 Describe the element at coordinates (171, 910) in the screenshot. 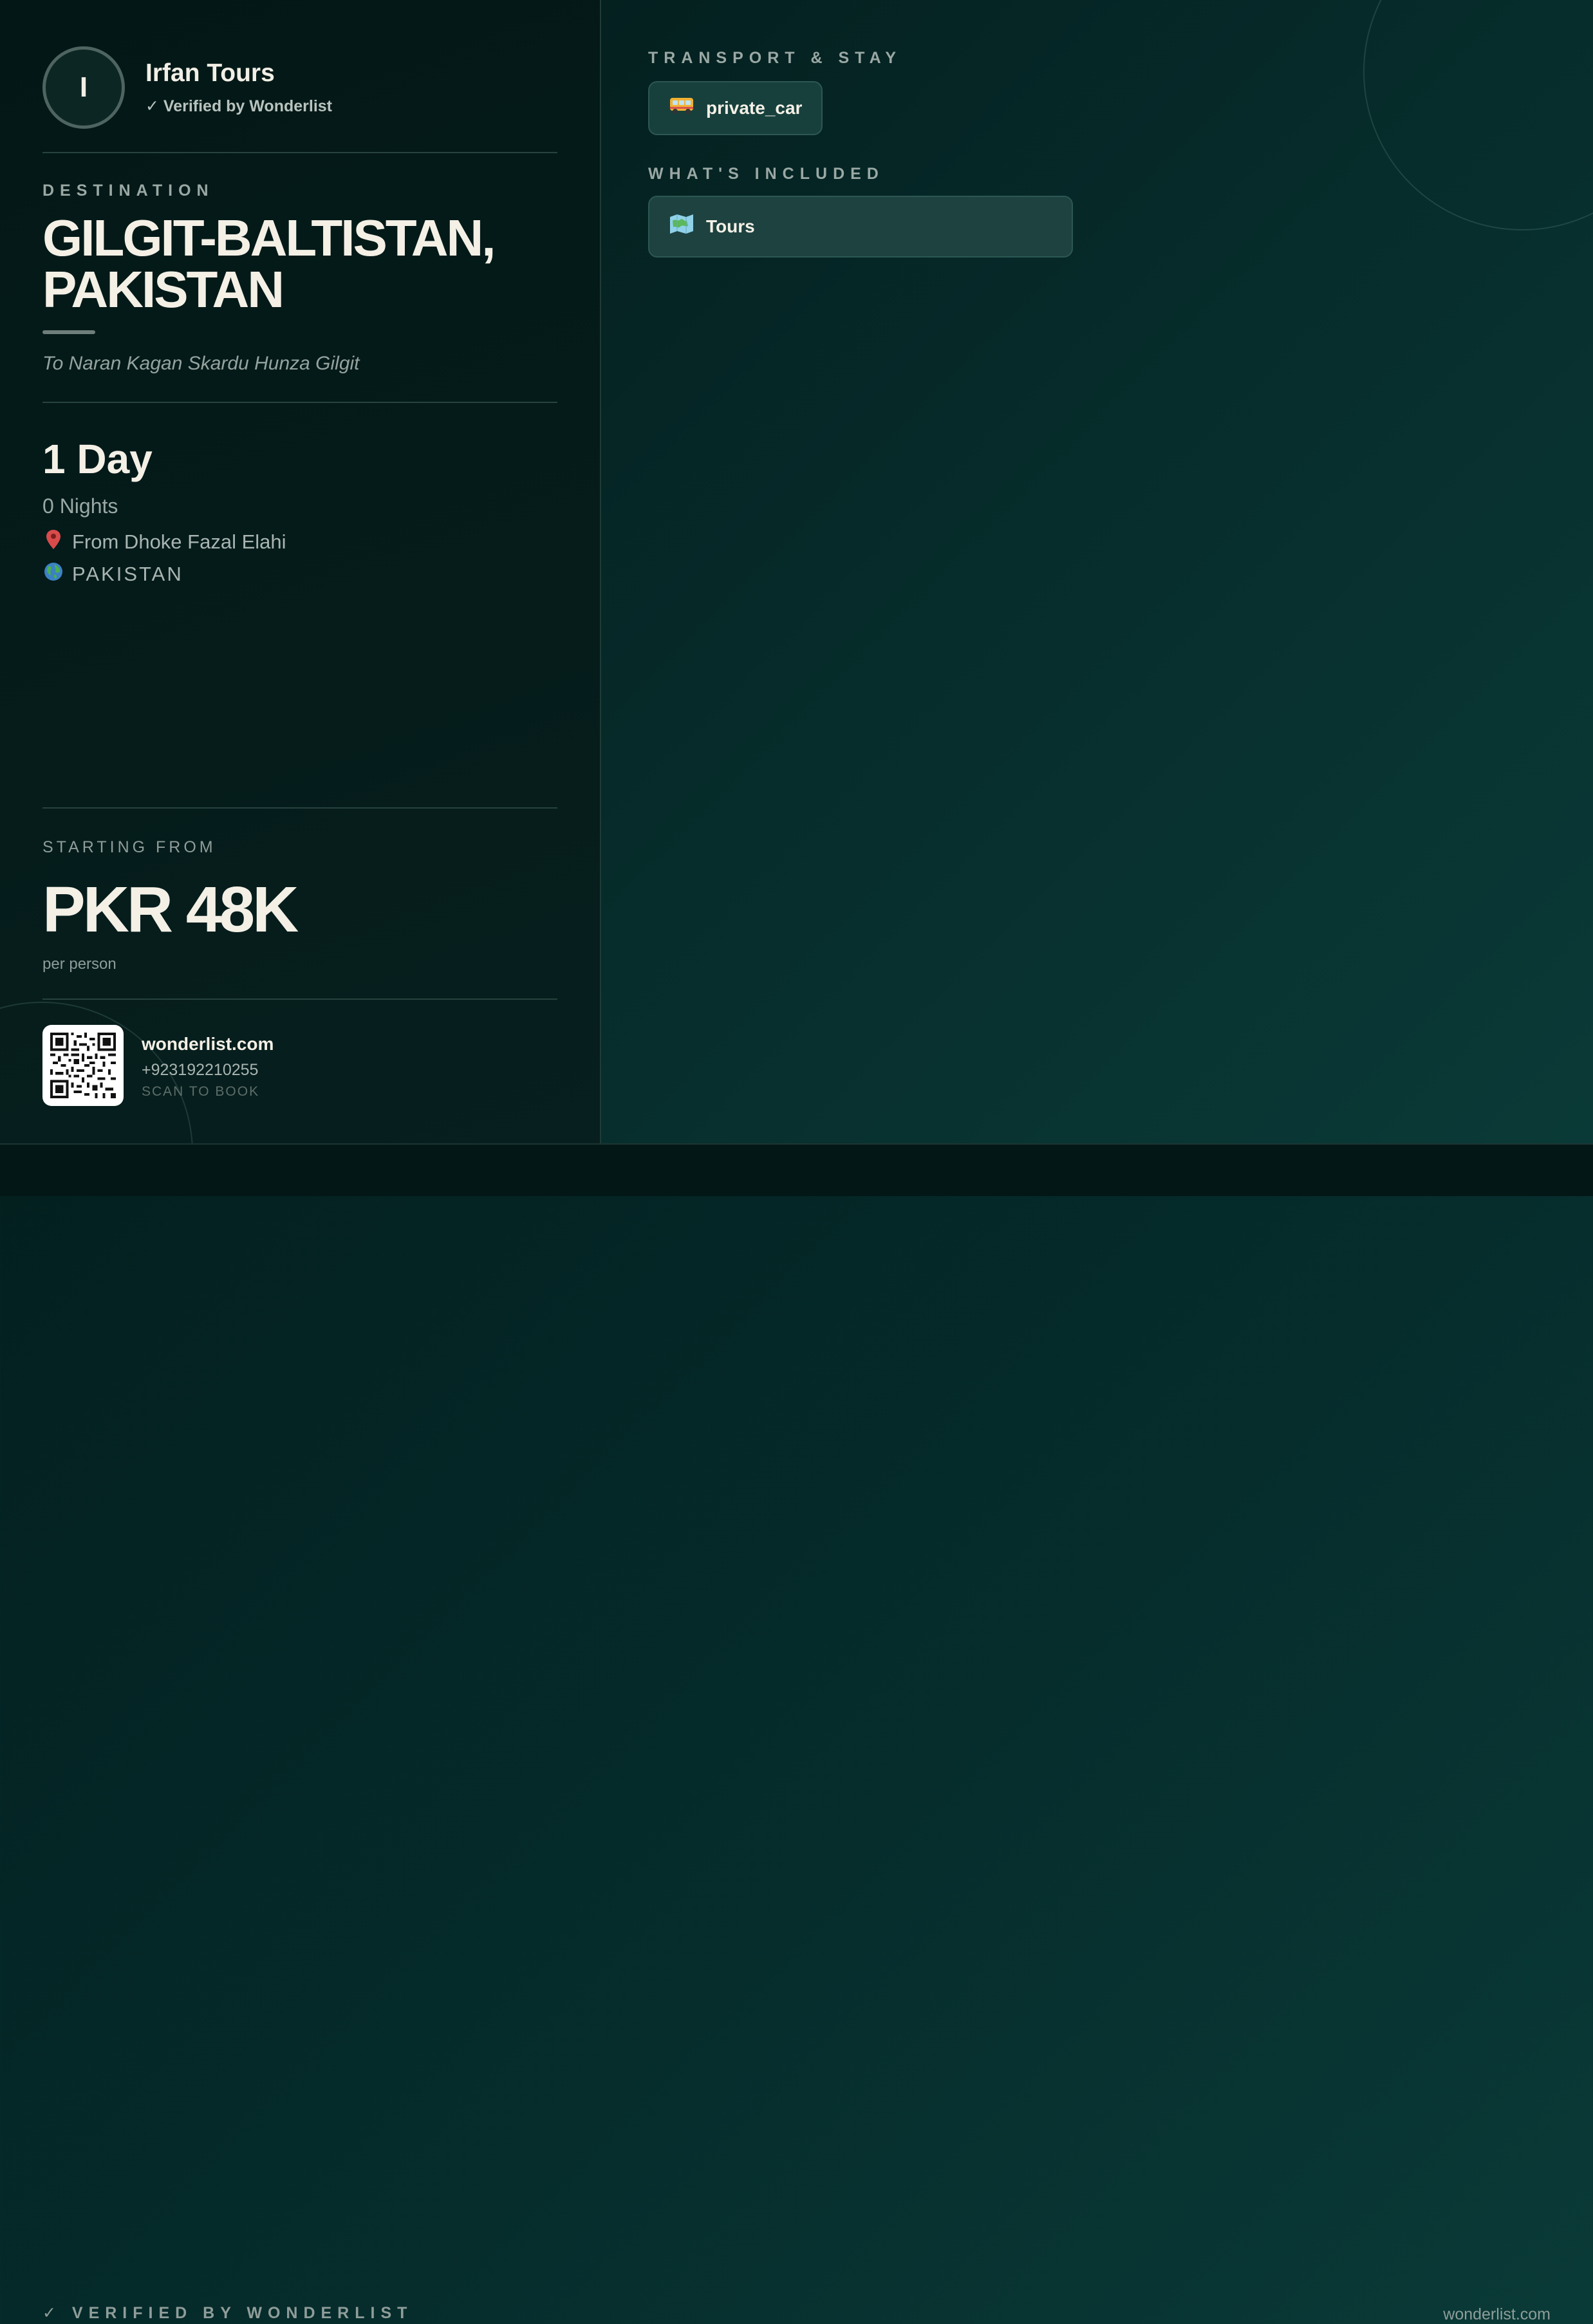

I see `price-value: PKR 48K` at that location.